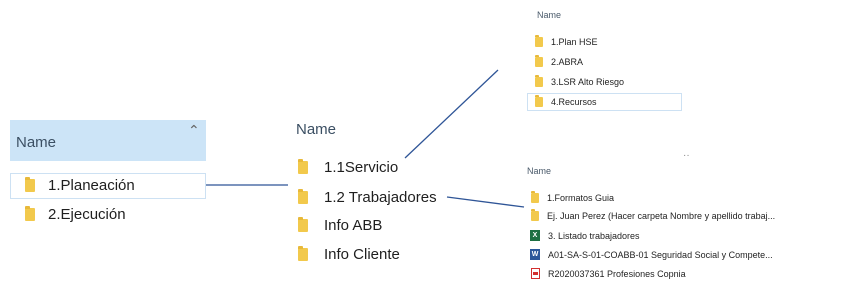 Image resolution: width=845 pixels, height=290 pixels. I want to click on list-item: R2020037361 Profesiones Copnia, so click(608, 273).